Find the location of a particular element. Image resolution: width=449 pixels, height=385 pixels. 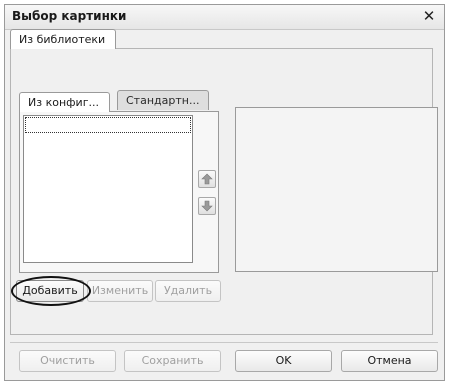

move-up-button is located at coordinates (207, 179).